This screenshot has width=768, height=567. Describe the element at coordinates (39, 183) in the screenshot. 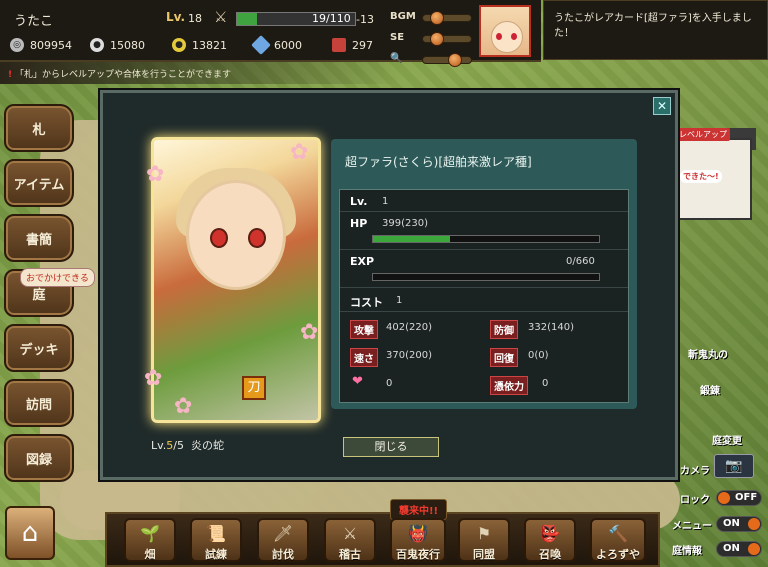

I see `menu-items-button: アイテム` at that location.